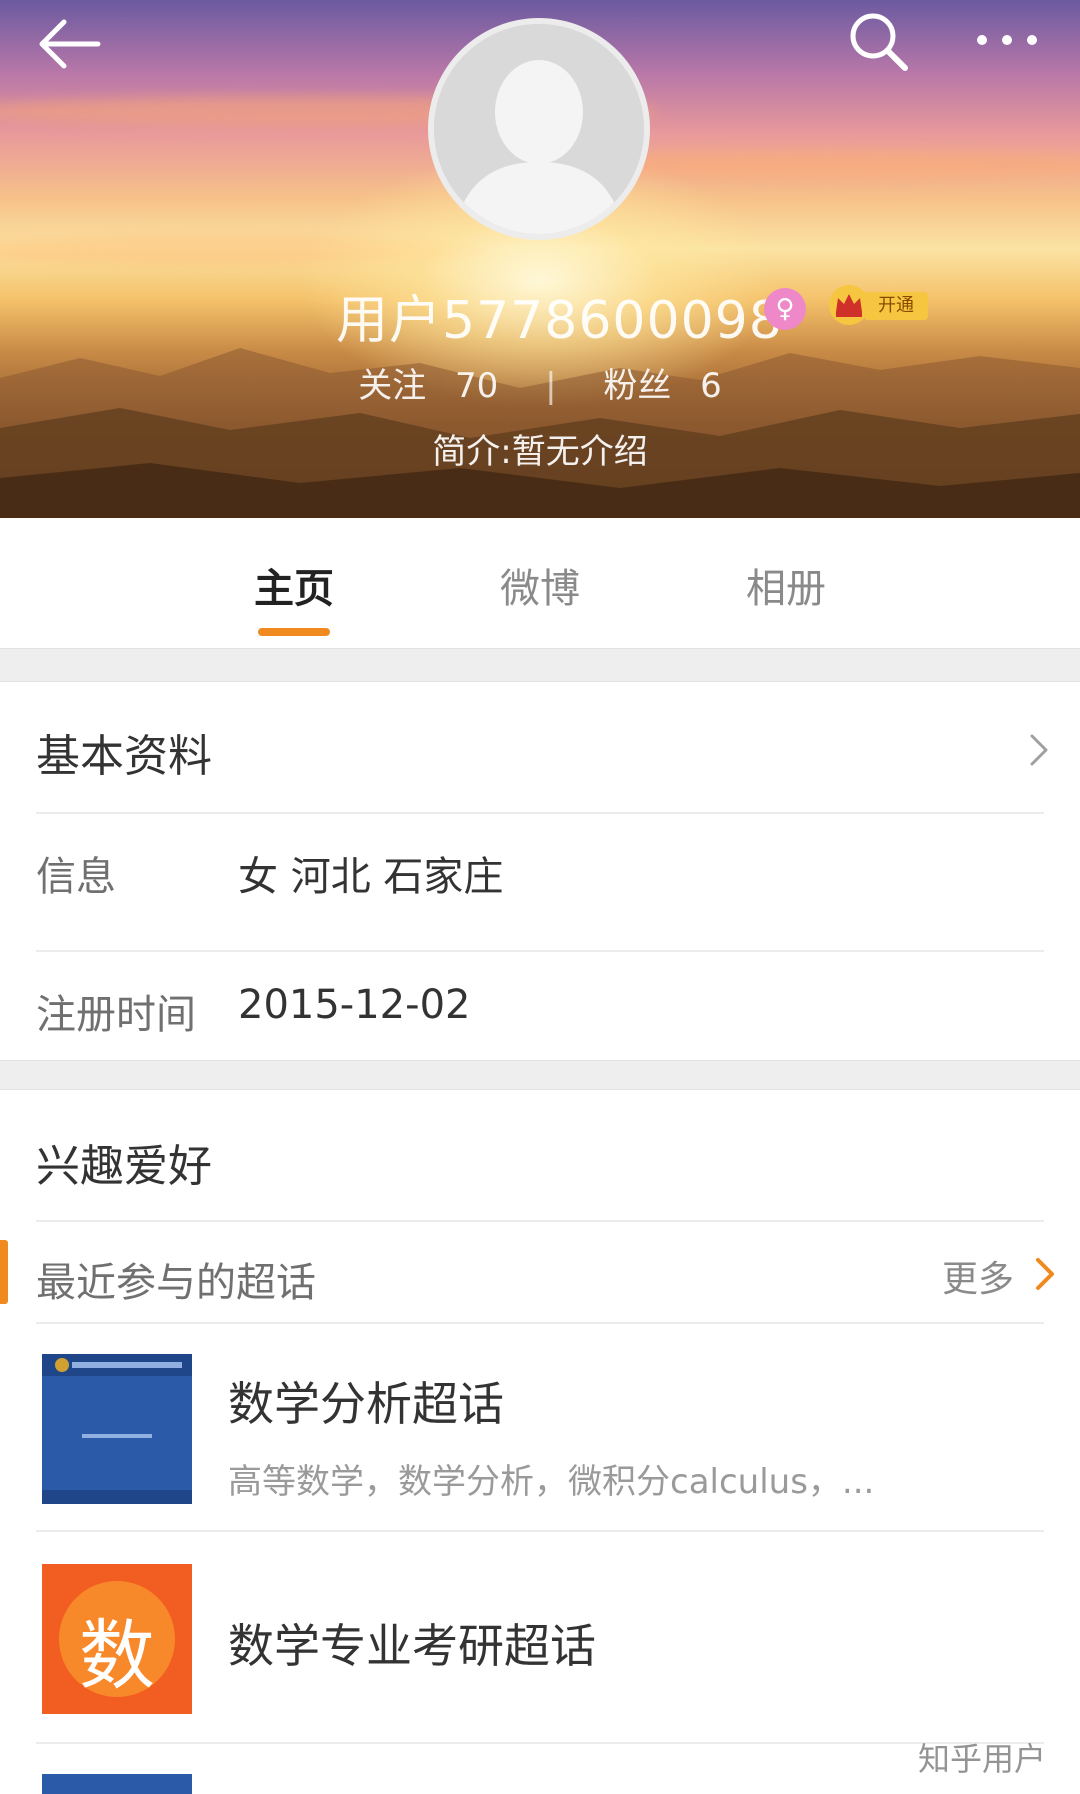 The width and height of the screenshot is (1080, 1794). I want to click on topic-title: 数学分析超话, so click(366, 1401).